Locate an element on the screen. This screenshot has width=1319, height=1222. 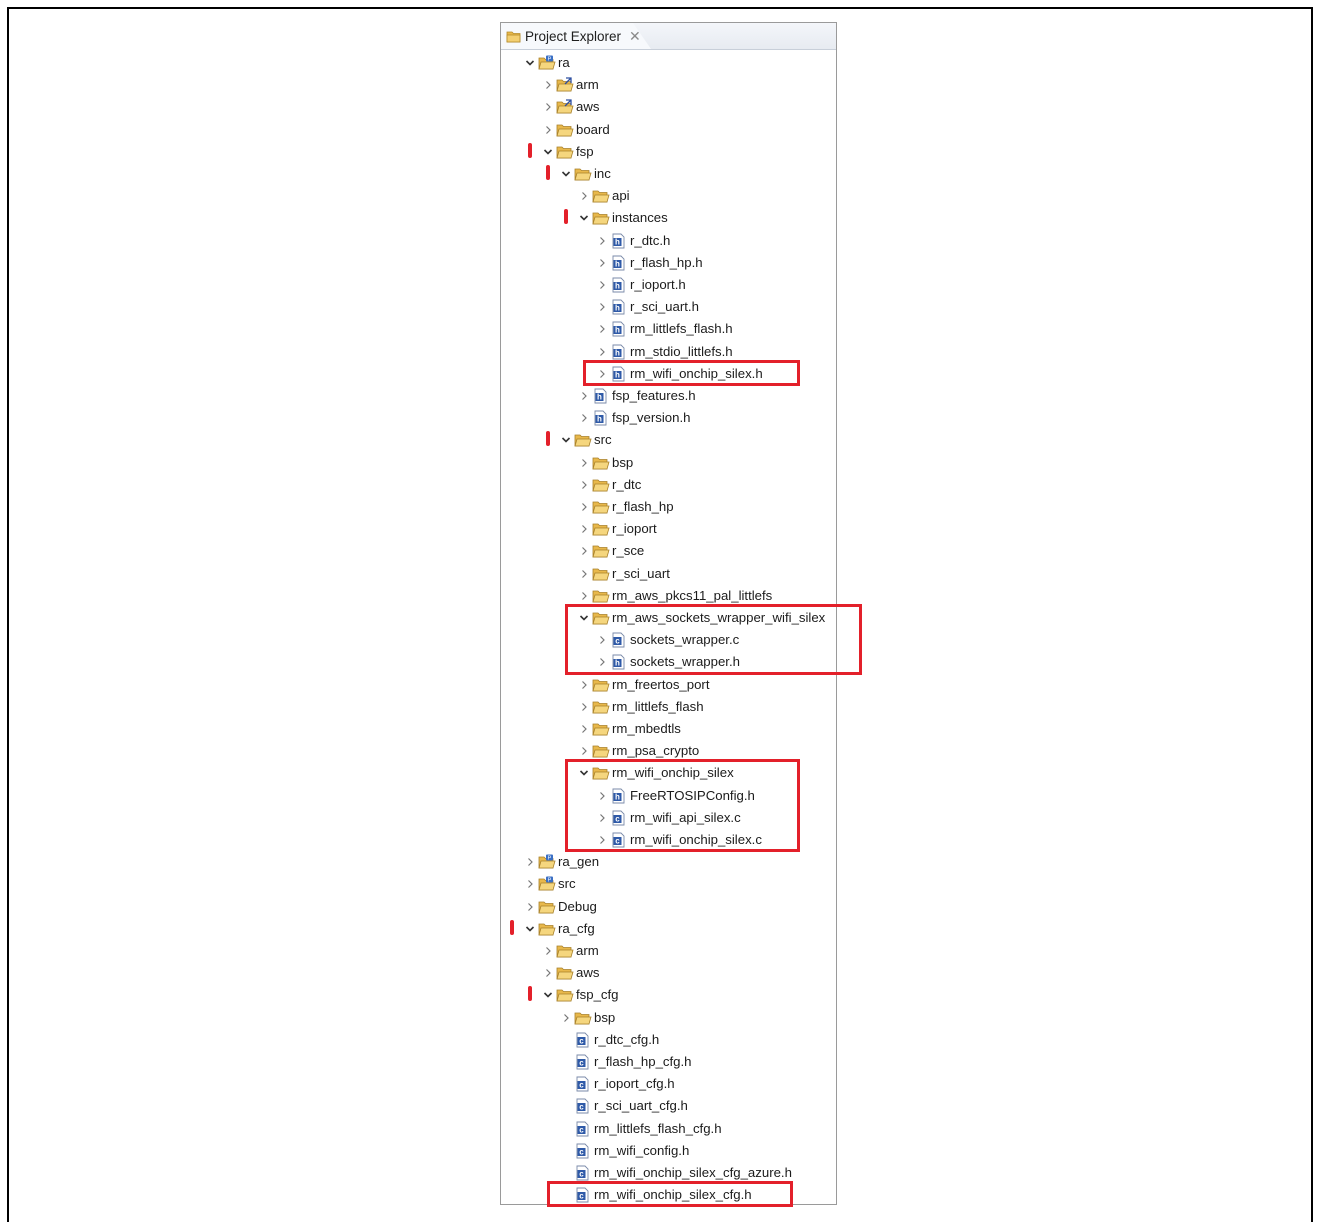
tree-item: Psrc is located at coordinates (668, 884).